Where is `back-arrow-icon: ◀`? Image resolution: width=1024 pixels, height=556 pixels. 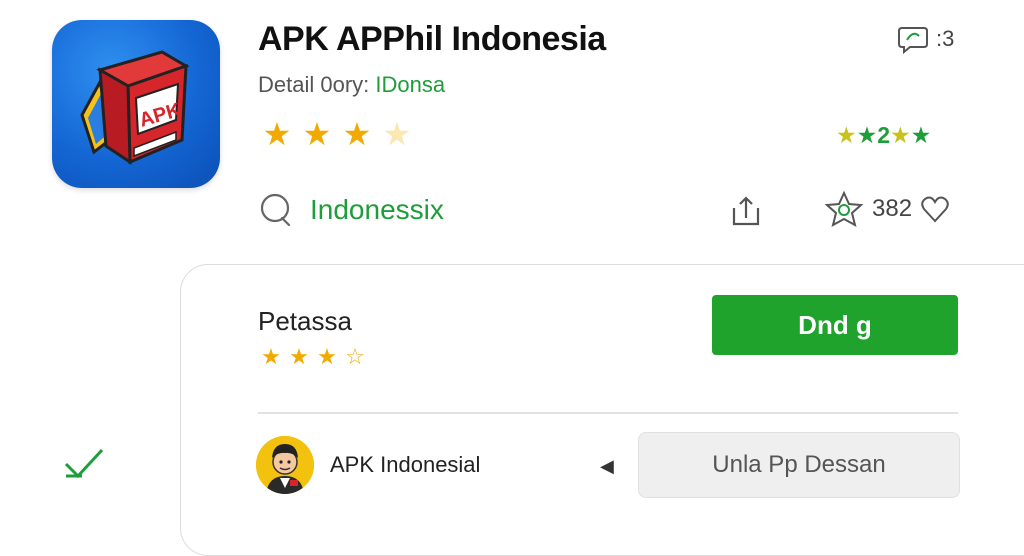
back-arrow-icon: ◀ is located at coordinates (607, 466).